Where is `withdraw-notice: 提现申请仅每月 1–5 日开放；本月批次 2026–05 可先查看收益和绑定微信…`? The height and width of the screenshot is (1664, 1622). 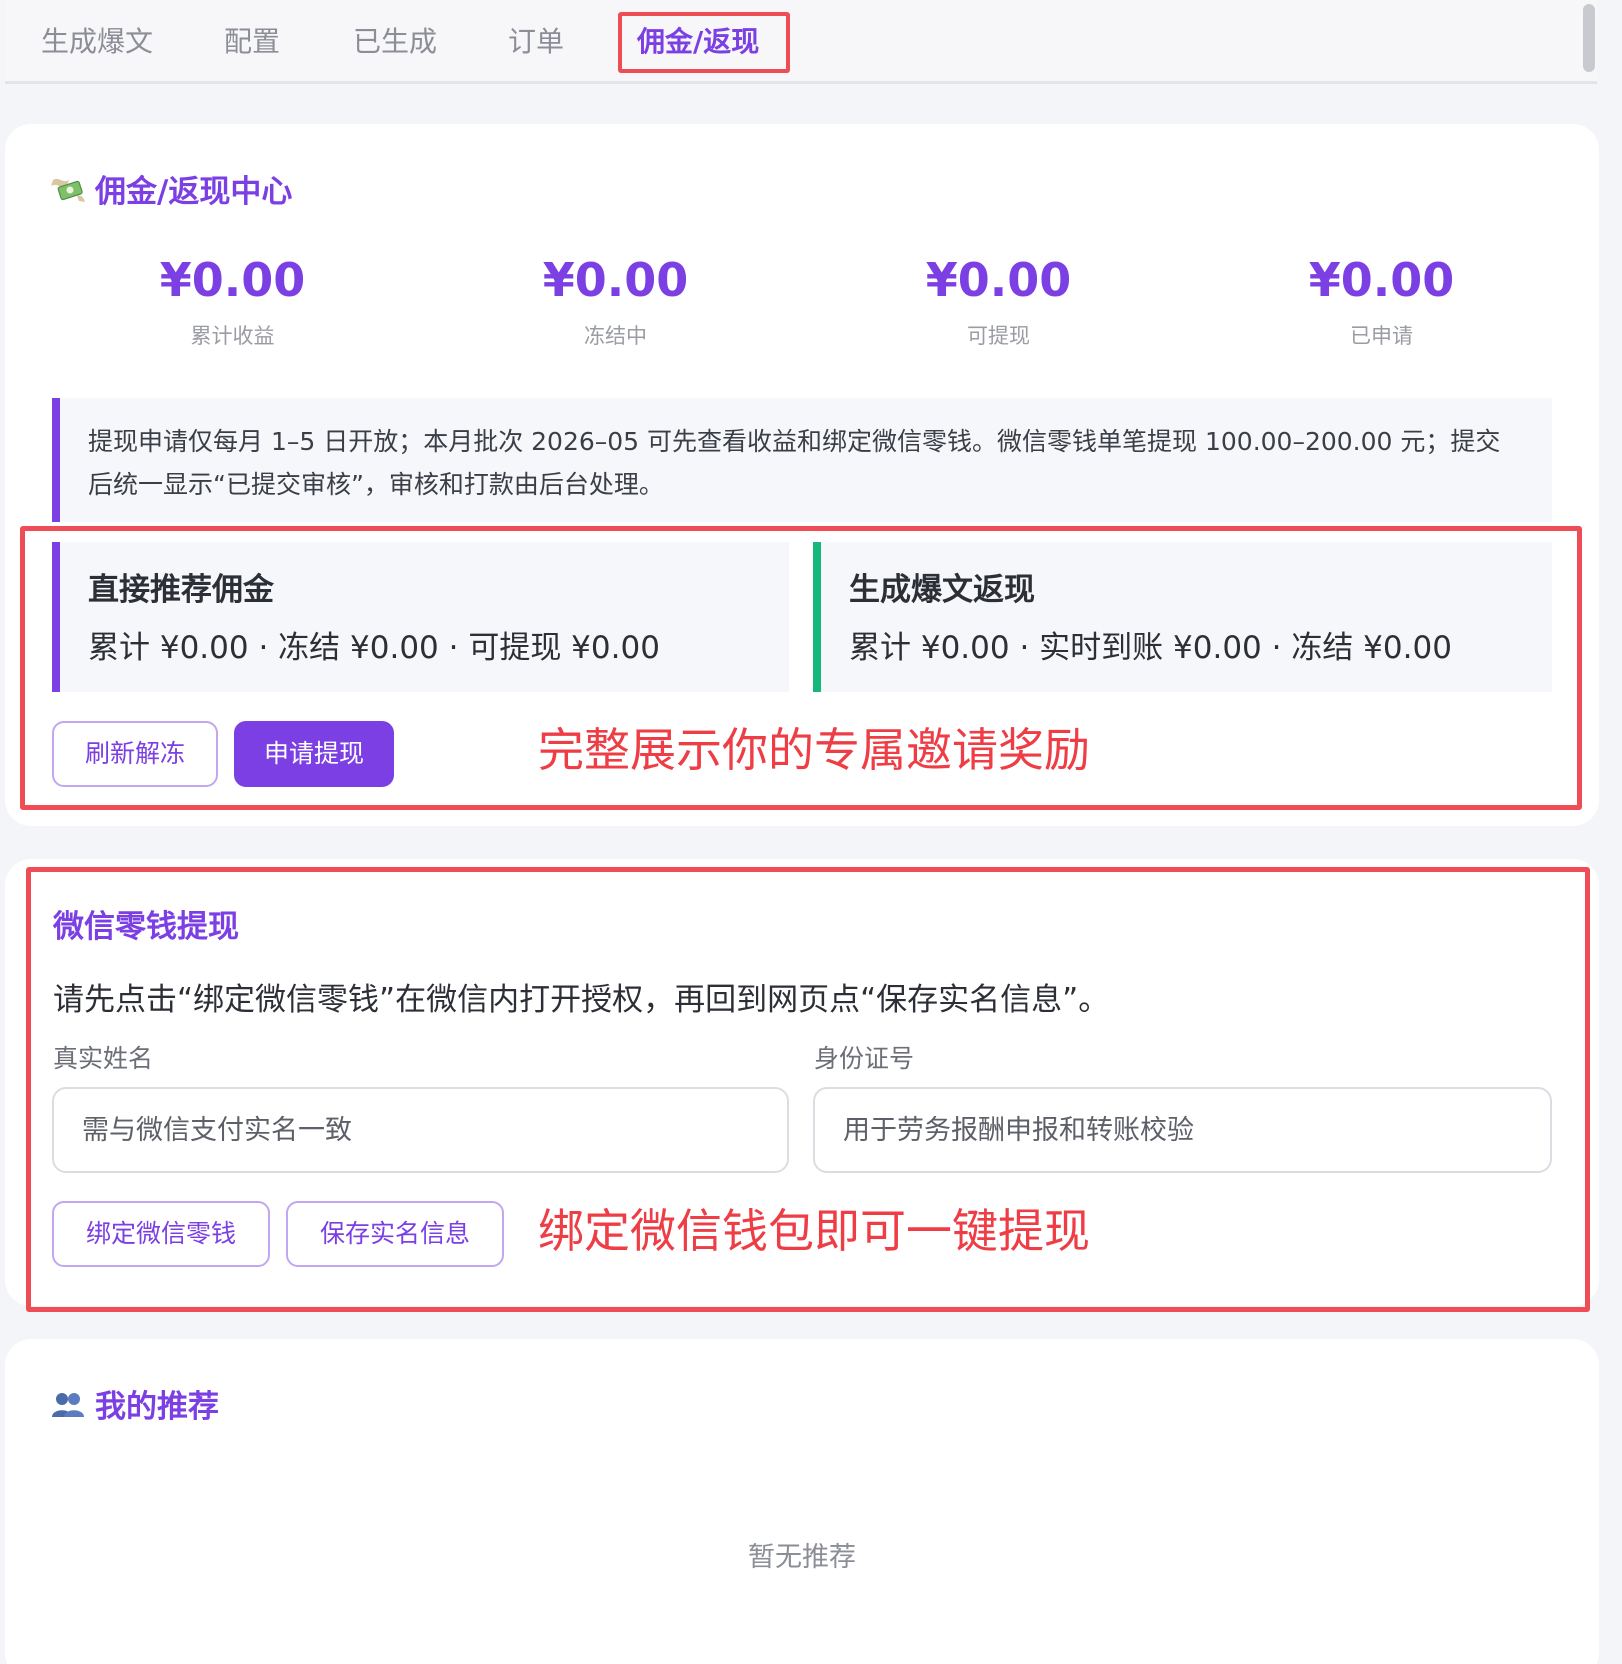
withdraw-notice: 提现申请仅每月 1–5 日开放；本月批次 2026–05 可先查看收益和绑定微信… is located at coordinates (802, 460).